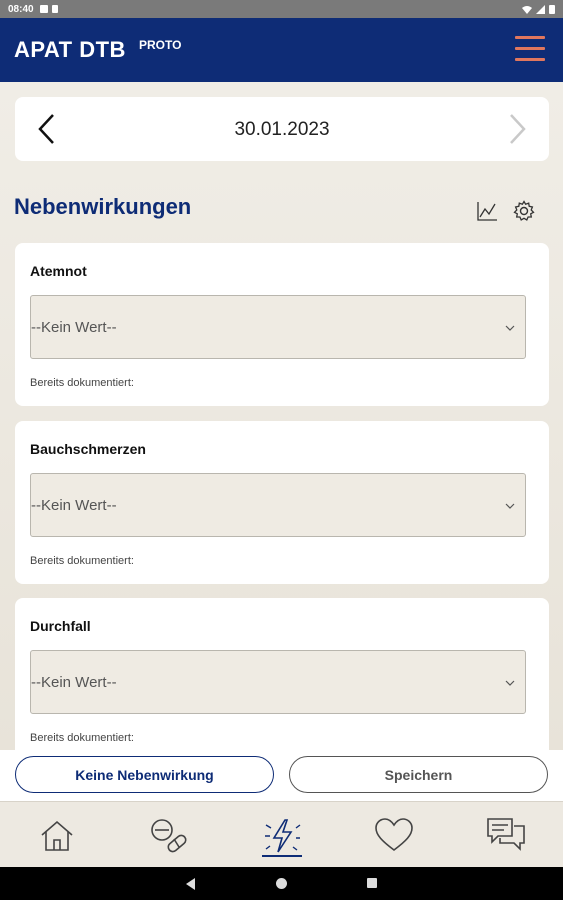 This screenshot has width=563, height=900. I want to click on action-bar: Keine Nebenwirkung Speichern, so click(281, 775).